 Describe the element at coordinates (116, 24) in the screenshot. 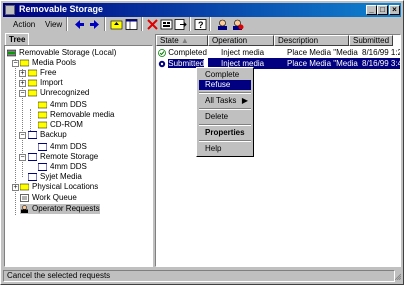

I see `up-folder-icon` at that location.